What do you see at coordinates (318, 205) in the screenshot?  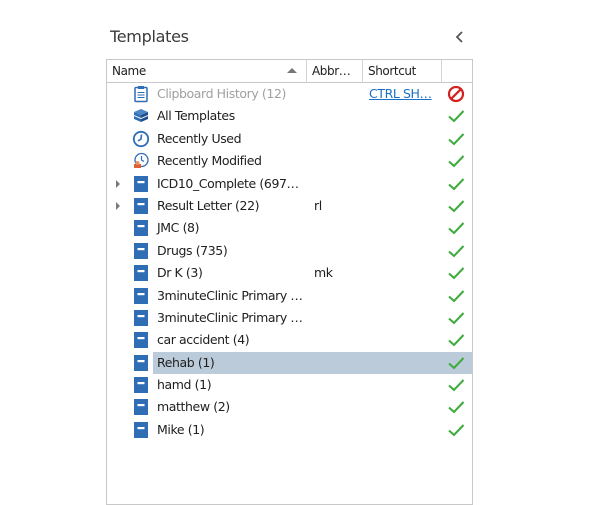 I see `template-abbr: rl` at bounding box center [318, 205].